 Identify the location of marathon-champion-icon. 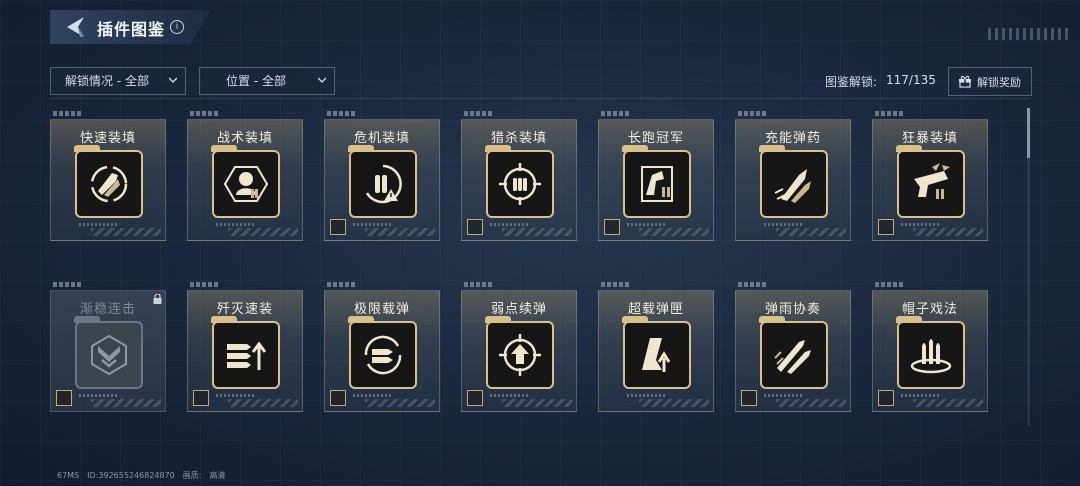
(657, 184).